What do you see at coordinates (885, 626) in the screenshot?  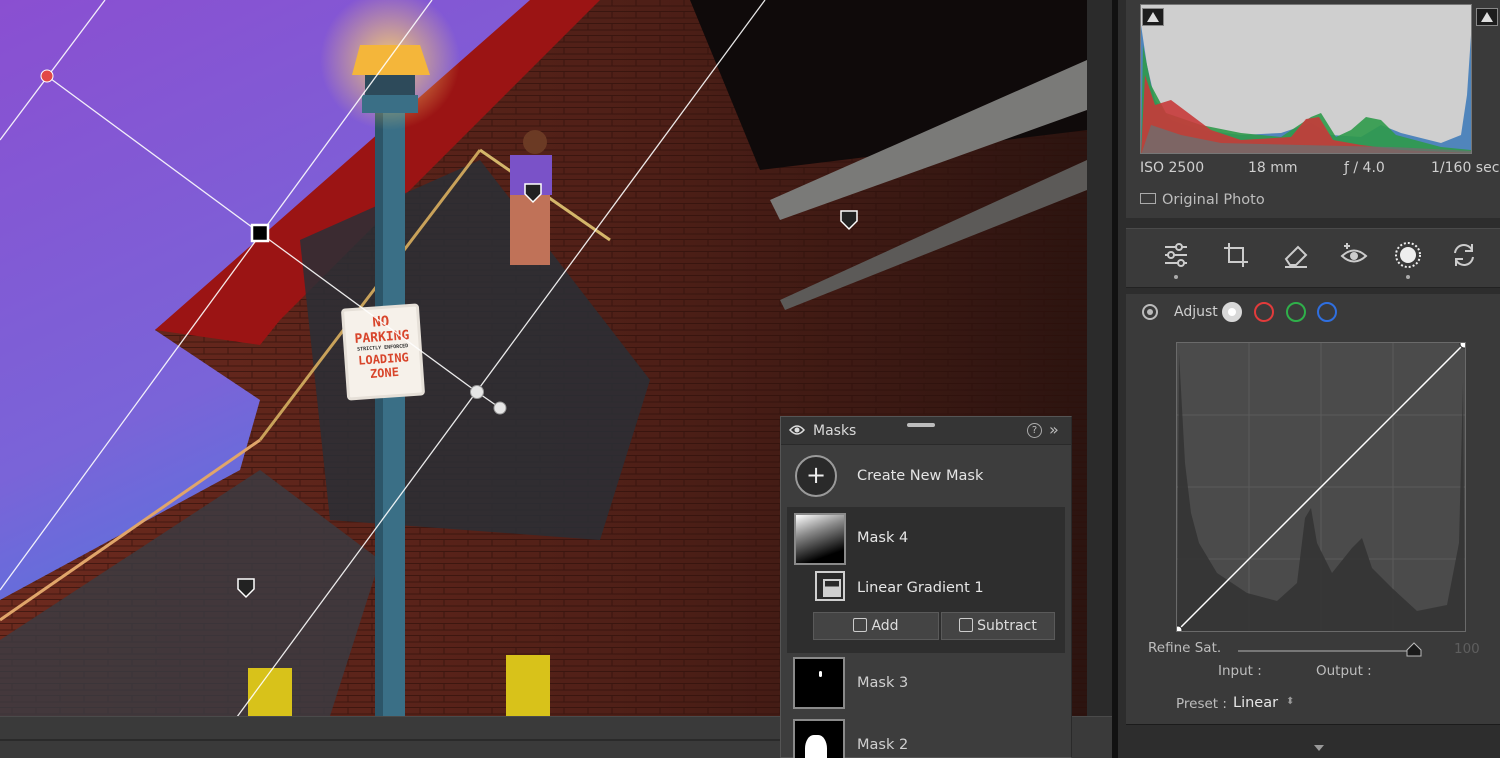 I see `add-label: Add` at bounding box center [885, 626].